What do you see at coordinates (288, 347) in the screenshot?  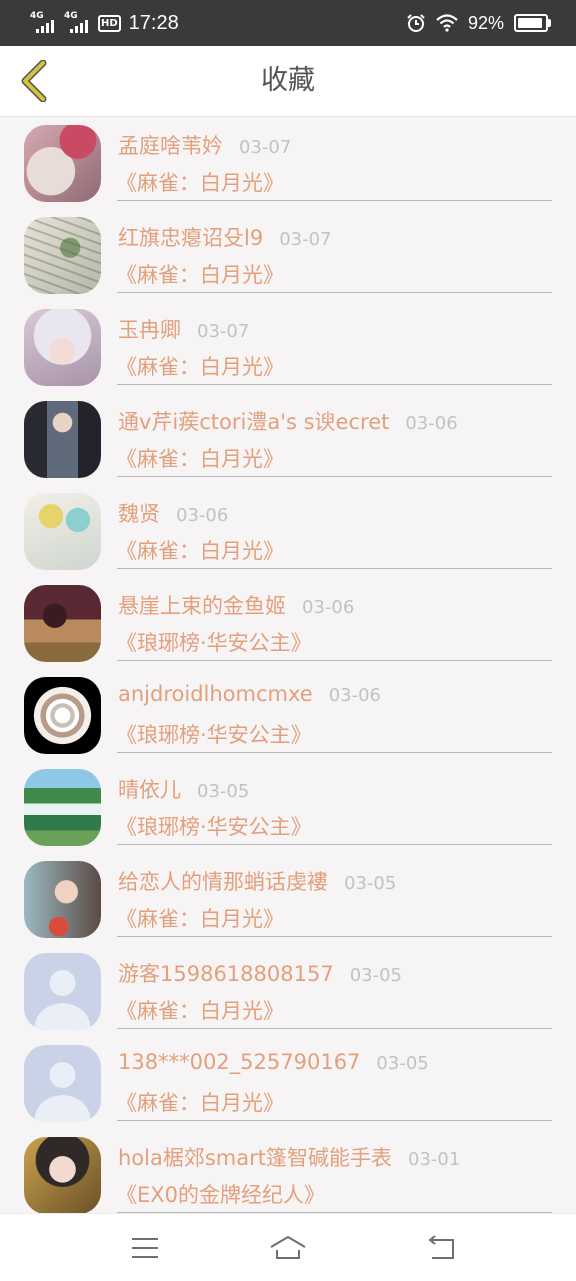 I see `favorite-item: 玉冉卿 03-07 《麻雀：白月光》` at bounding box center [288, 347].